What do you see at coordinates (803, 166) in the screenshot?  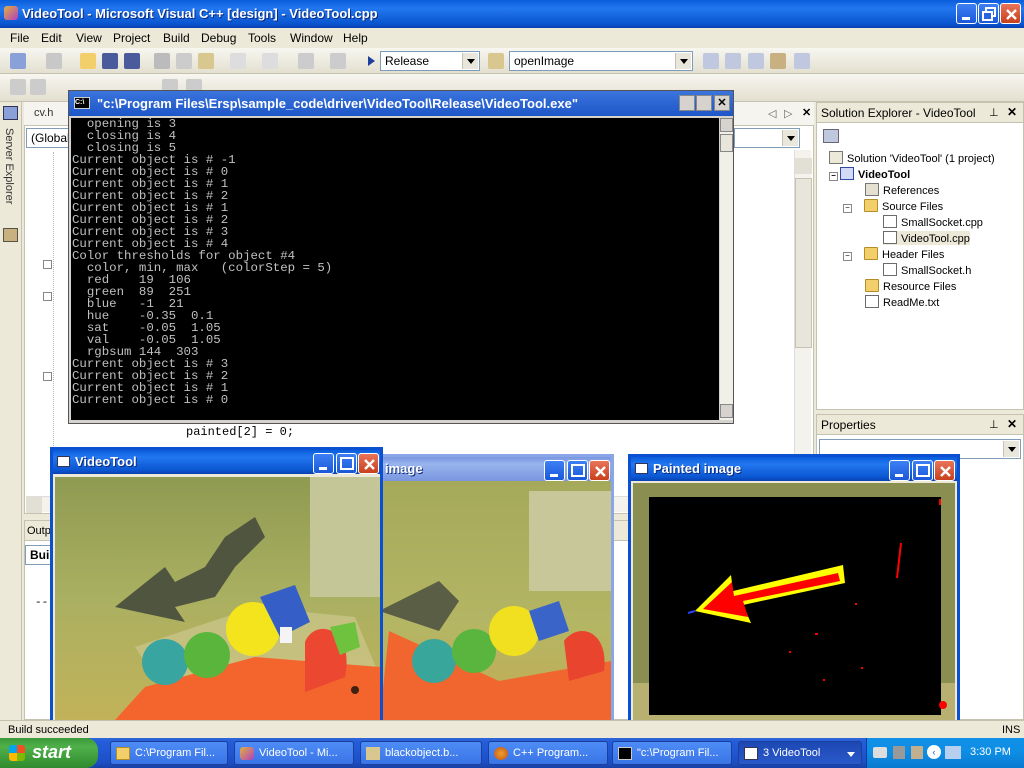 I see `scroll-up-icon` at bounding box center [803, 166].